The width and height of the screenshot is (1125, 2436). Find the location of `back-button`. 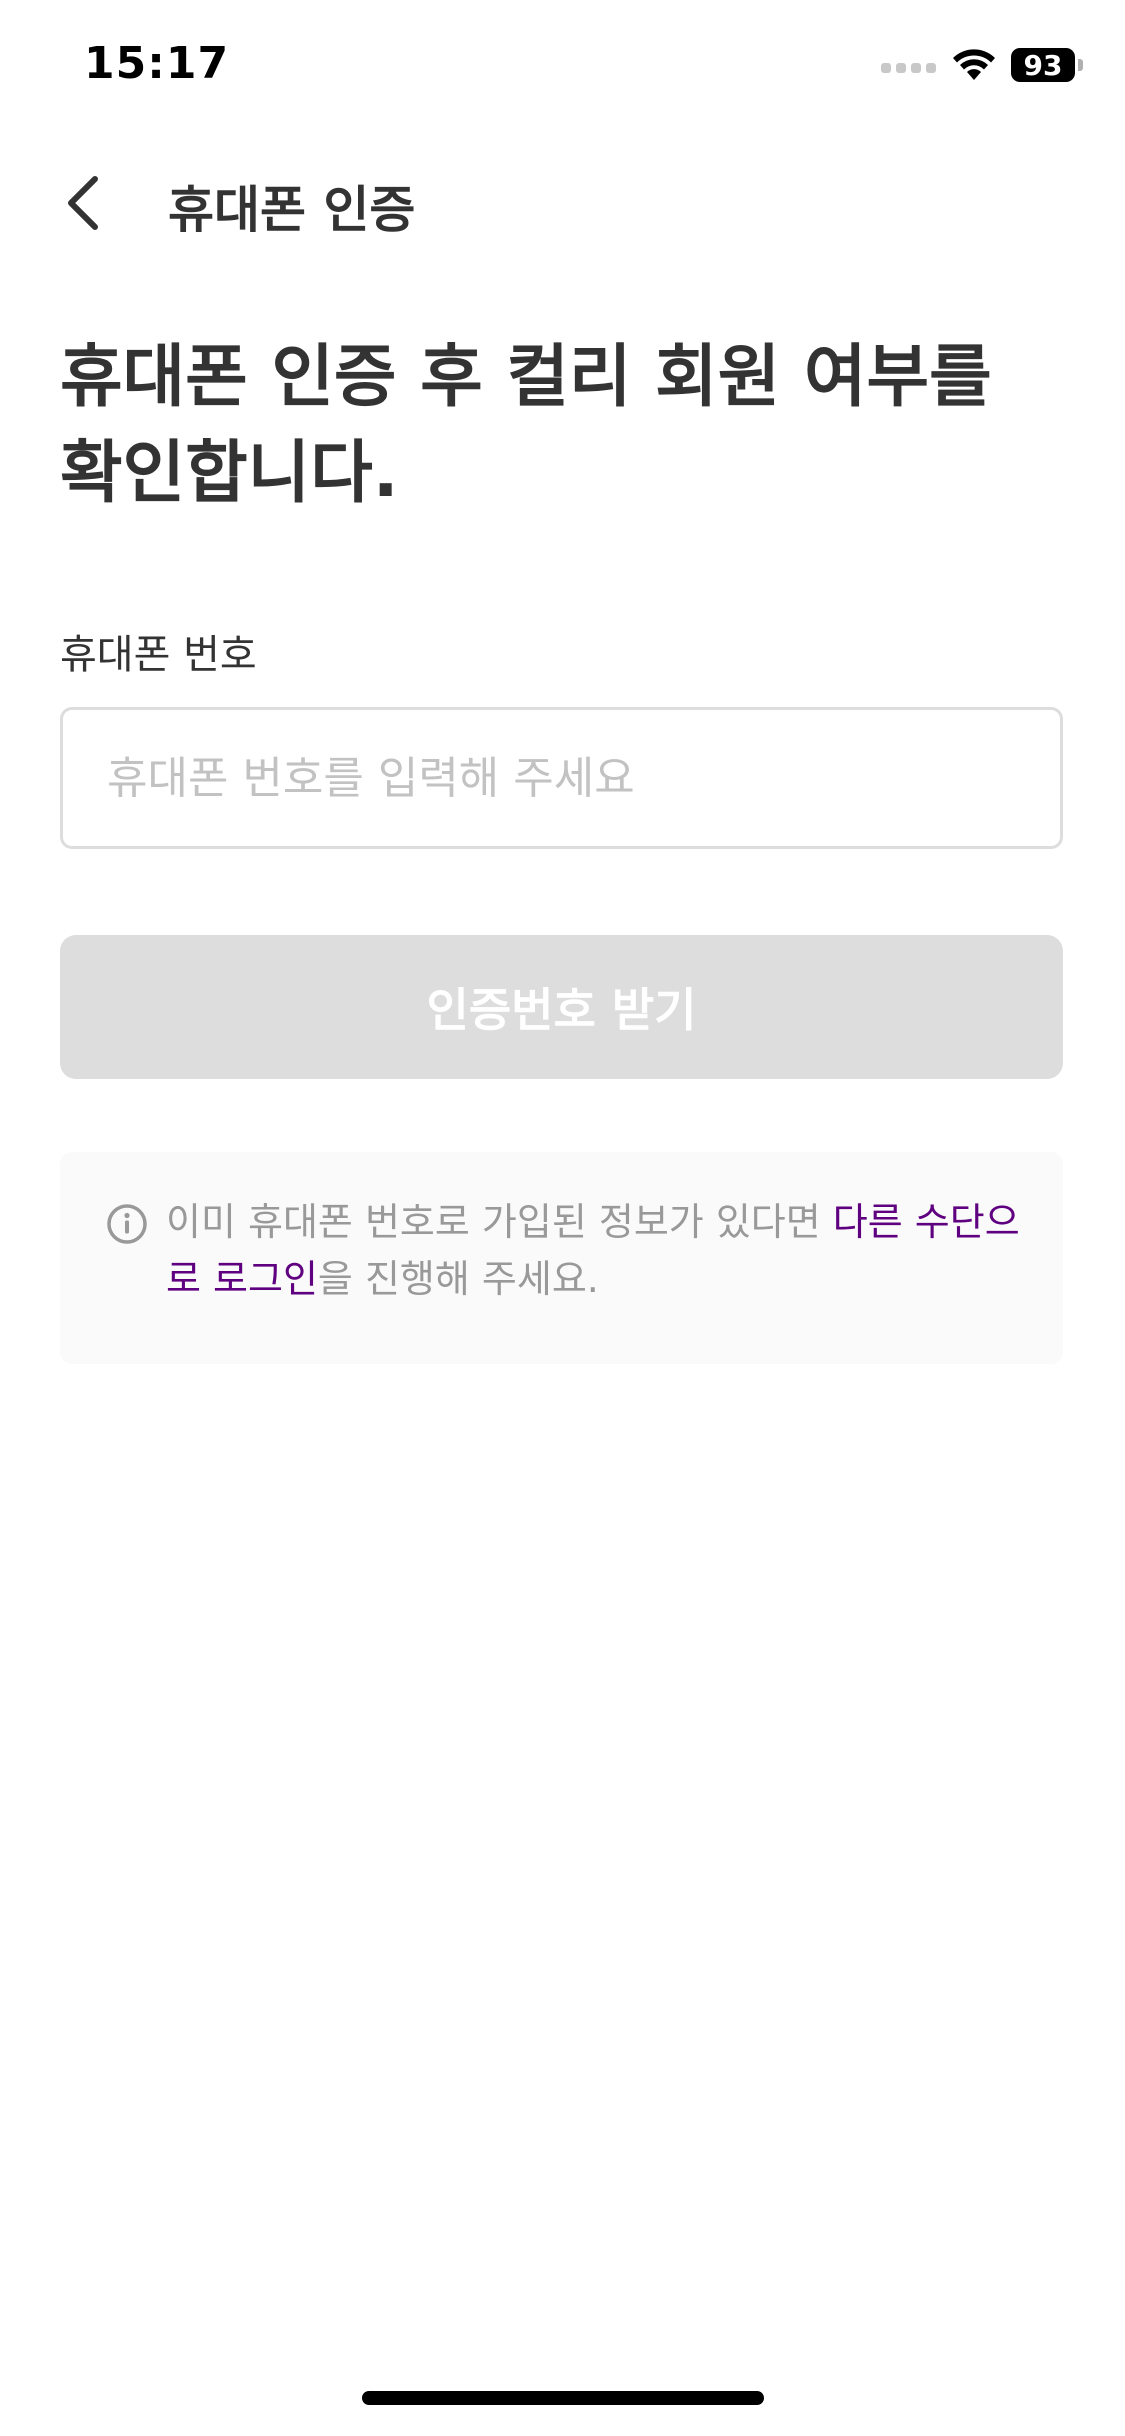

back-button is located at coordinates (83, 203).